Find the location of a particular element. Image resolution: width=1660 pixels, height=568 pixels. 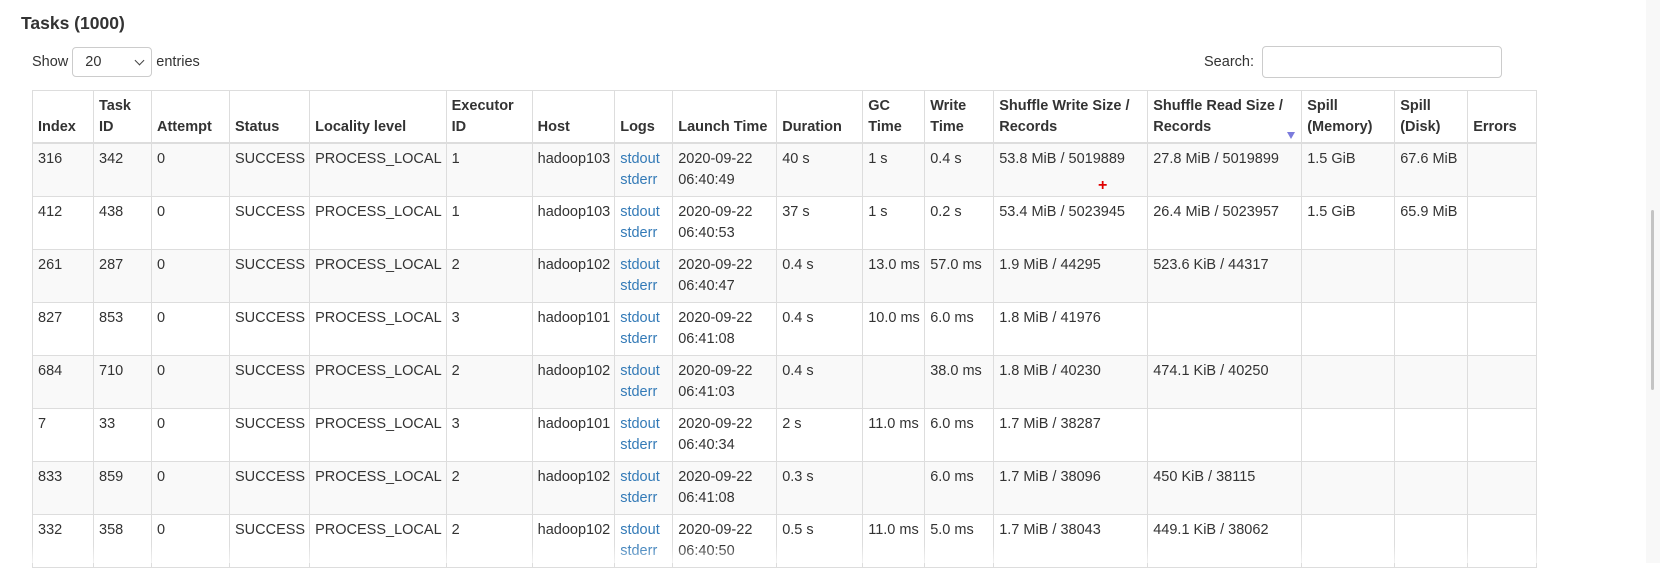

cell-index: 827 is located at coordinates (63, 329).